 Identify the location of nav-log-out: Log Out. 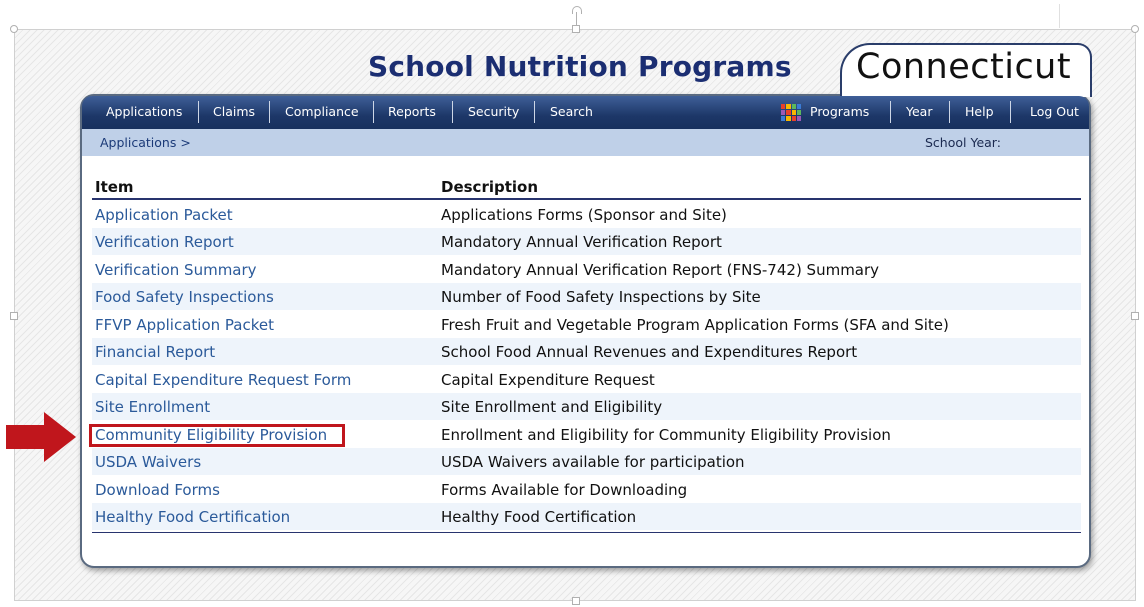
(1054, 111).